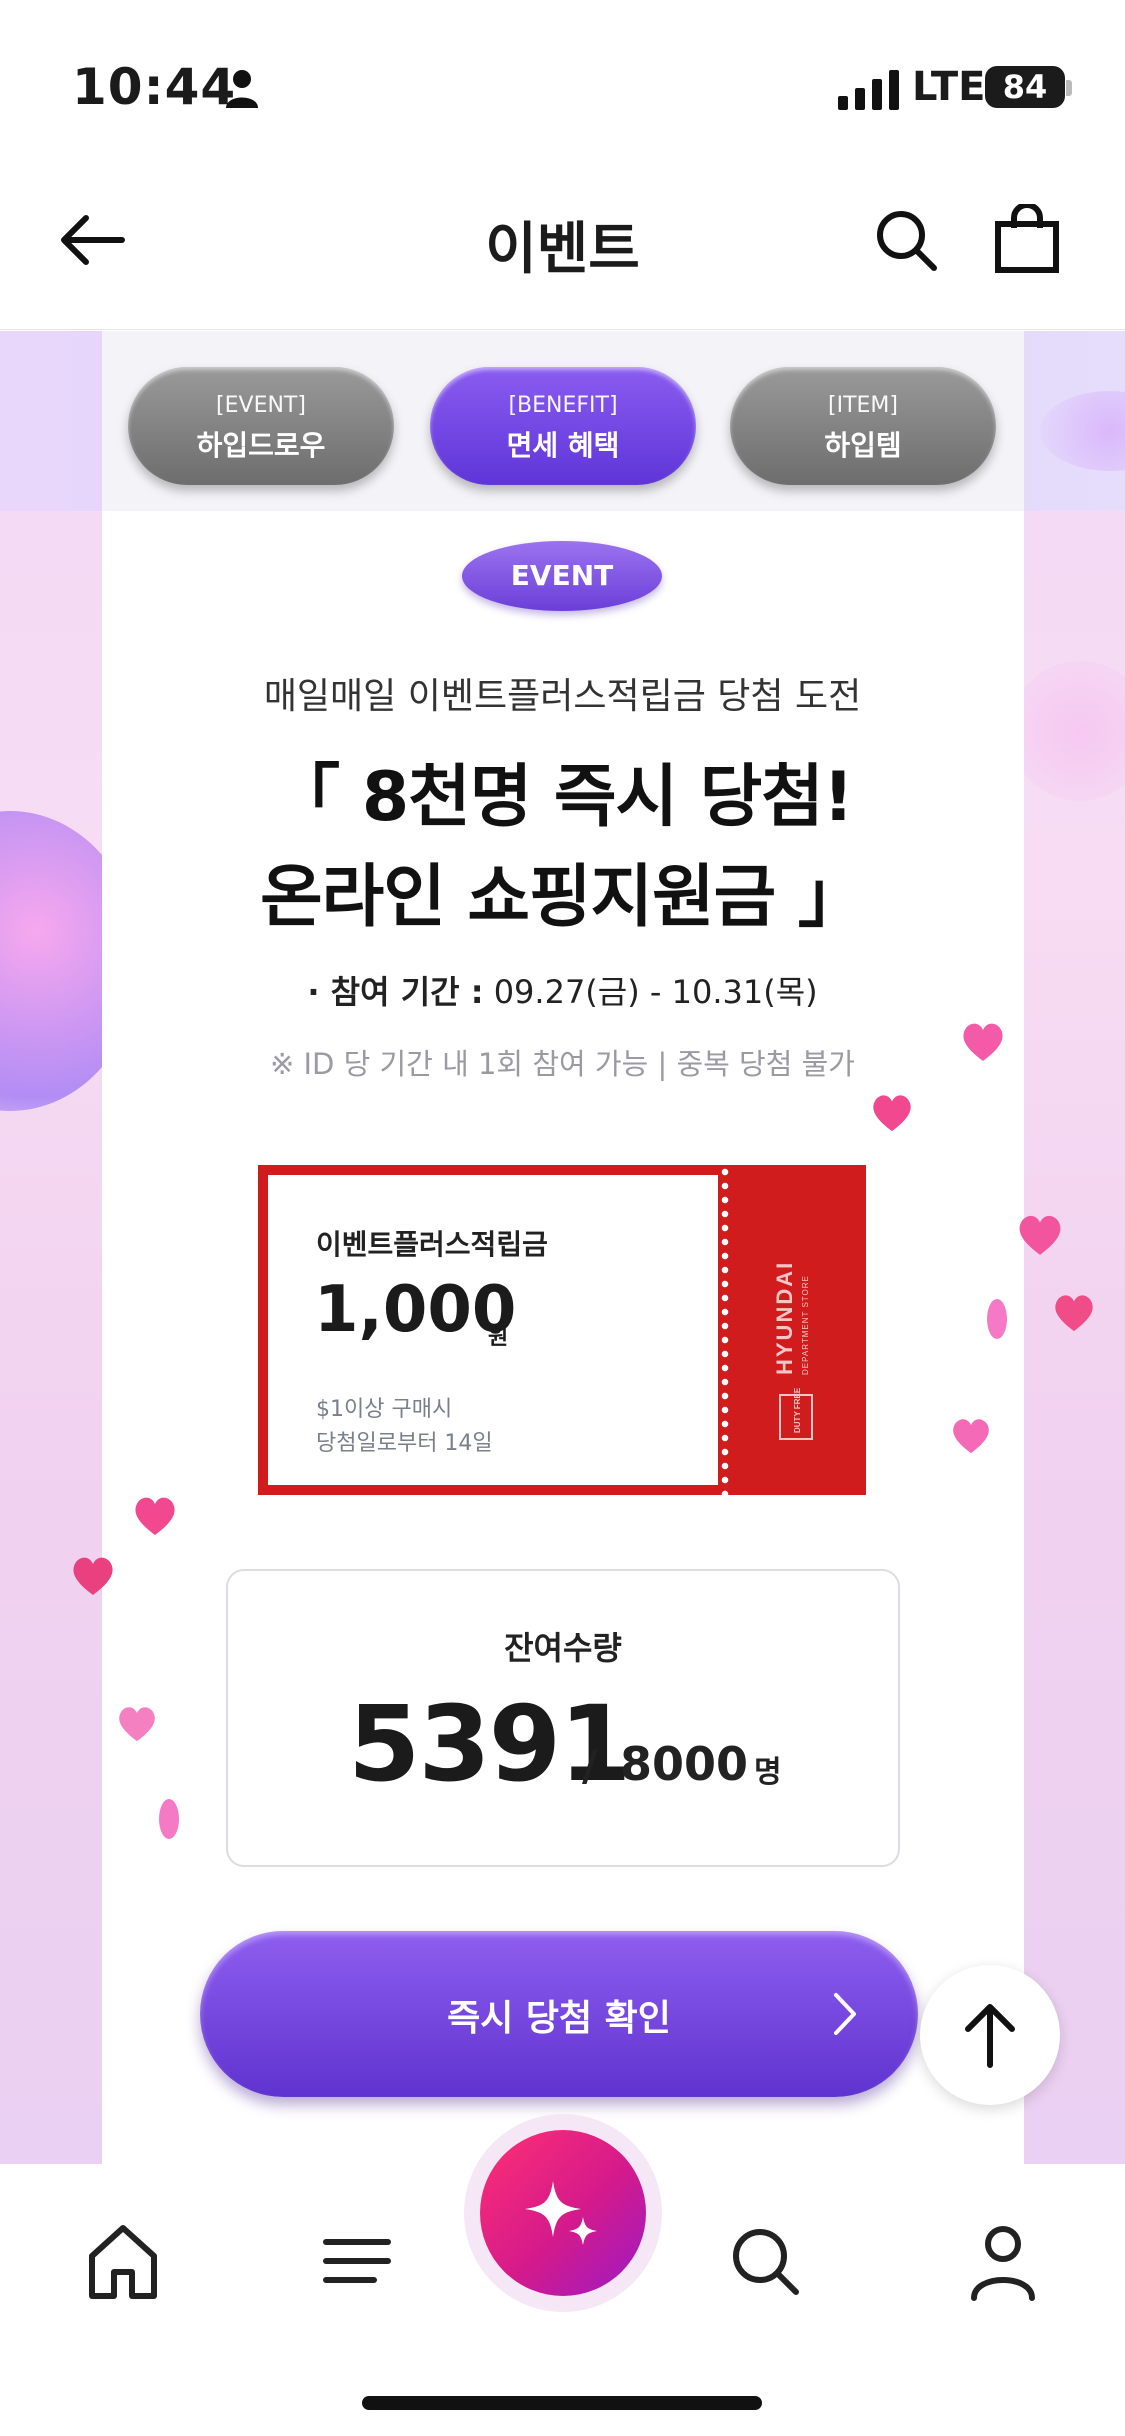  Describe the element at coordinates (684, 1764) in the screenshot. I see `remaining-total: 8000` at that location.